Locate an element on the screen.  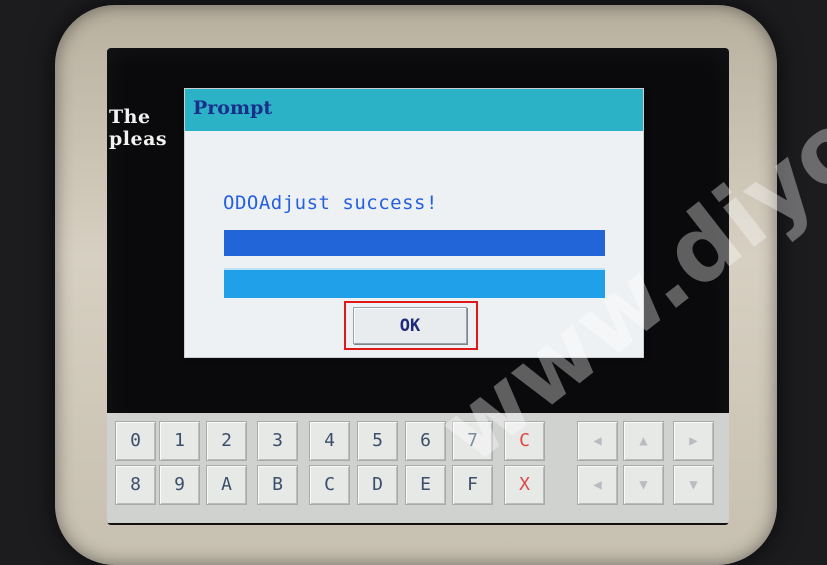
key-8: 8 is located at coordinates (135, 485).